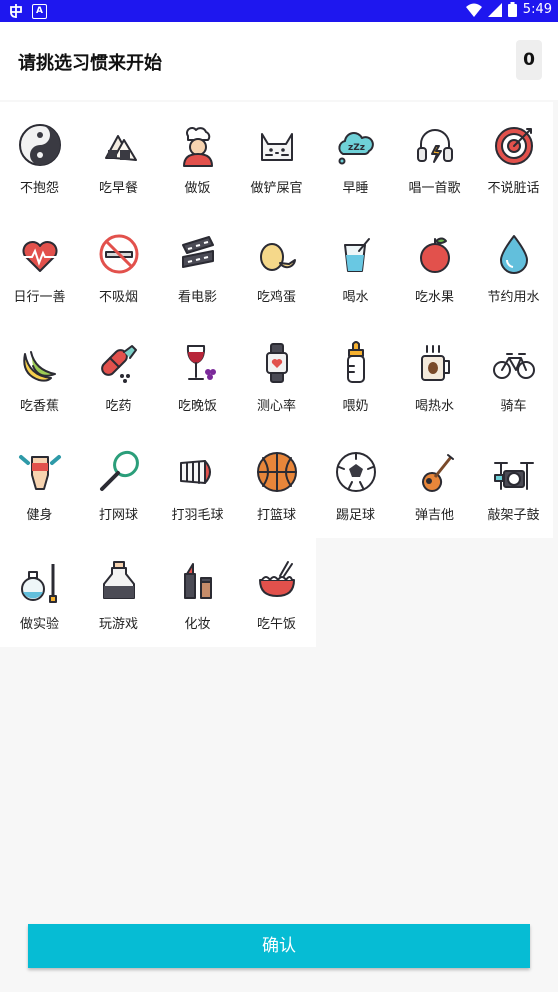 The image size is (558, 992). Describe the element at coordinates (39, 297) in the screenshot. I see `habit-label: 日行一善` at that location.